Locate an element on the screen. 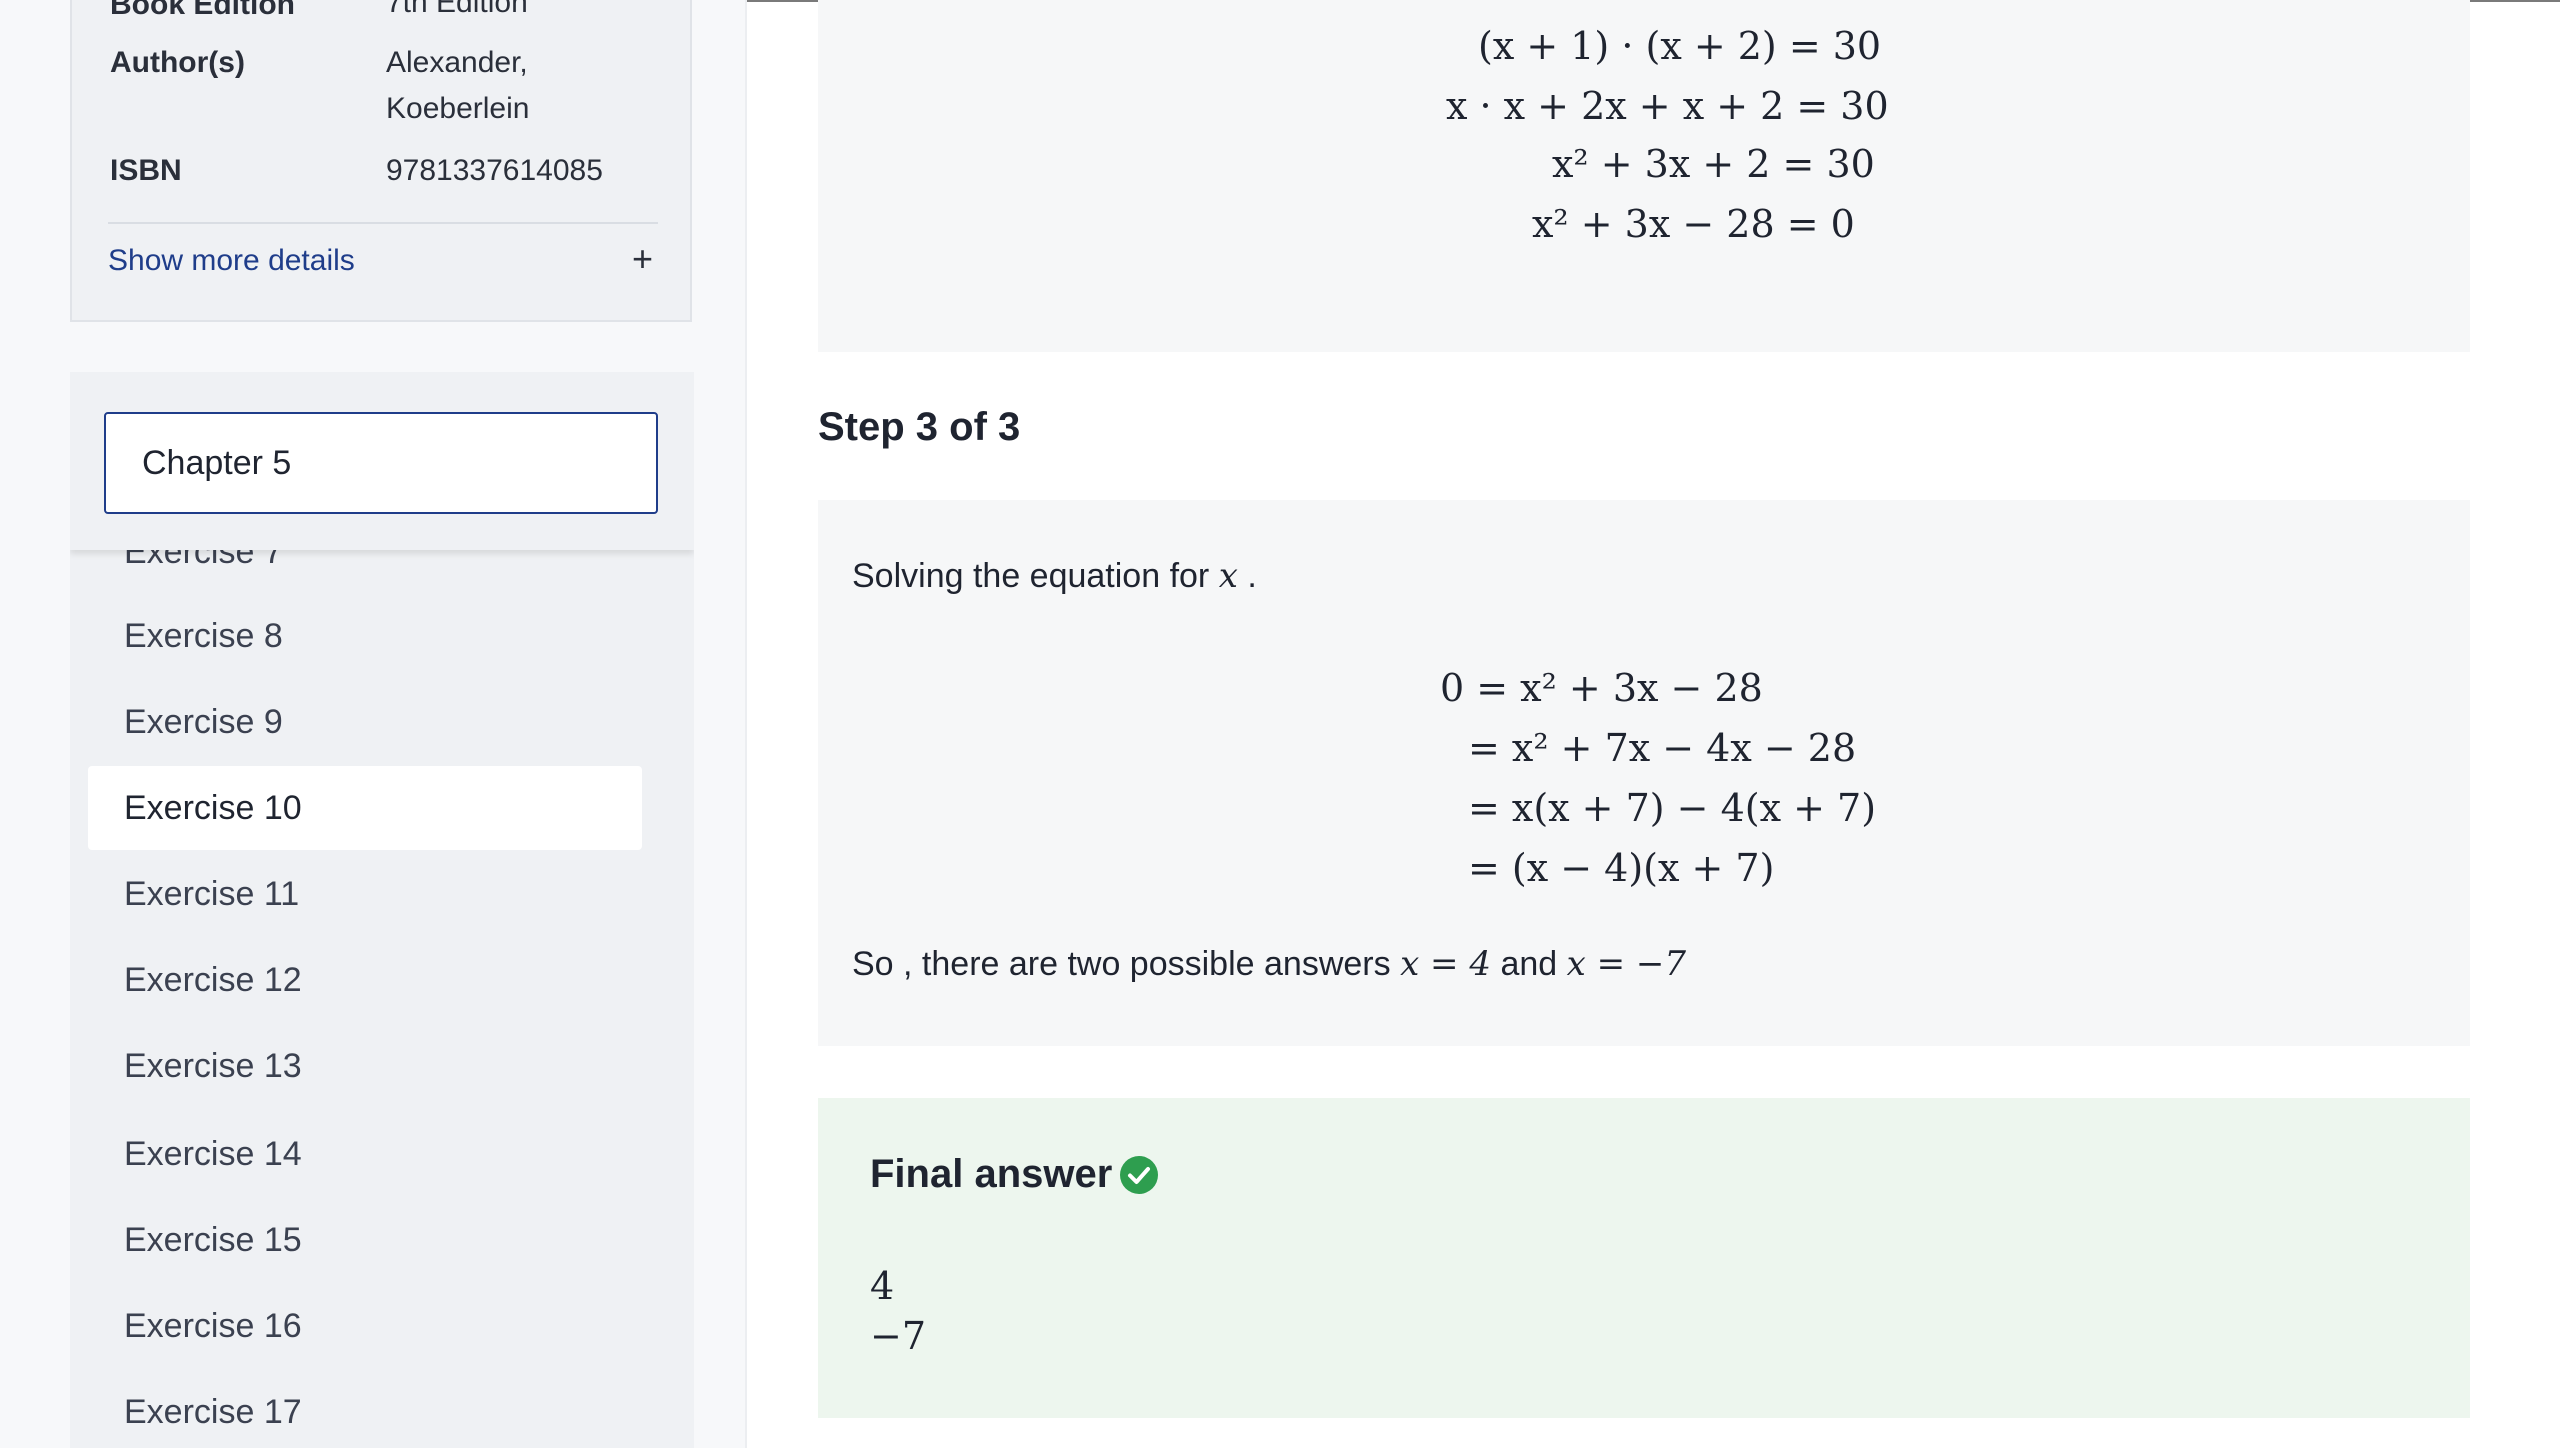 The image size is (2560, 1448). chapter-select: Chapter 5 is located at coordinates (381, 463).